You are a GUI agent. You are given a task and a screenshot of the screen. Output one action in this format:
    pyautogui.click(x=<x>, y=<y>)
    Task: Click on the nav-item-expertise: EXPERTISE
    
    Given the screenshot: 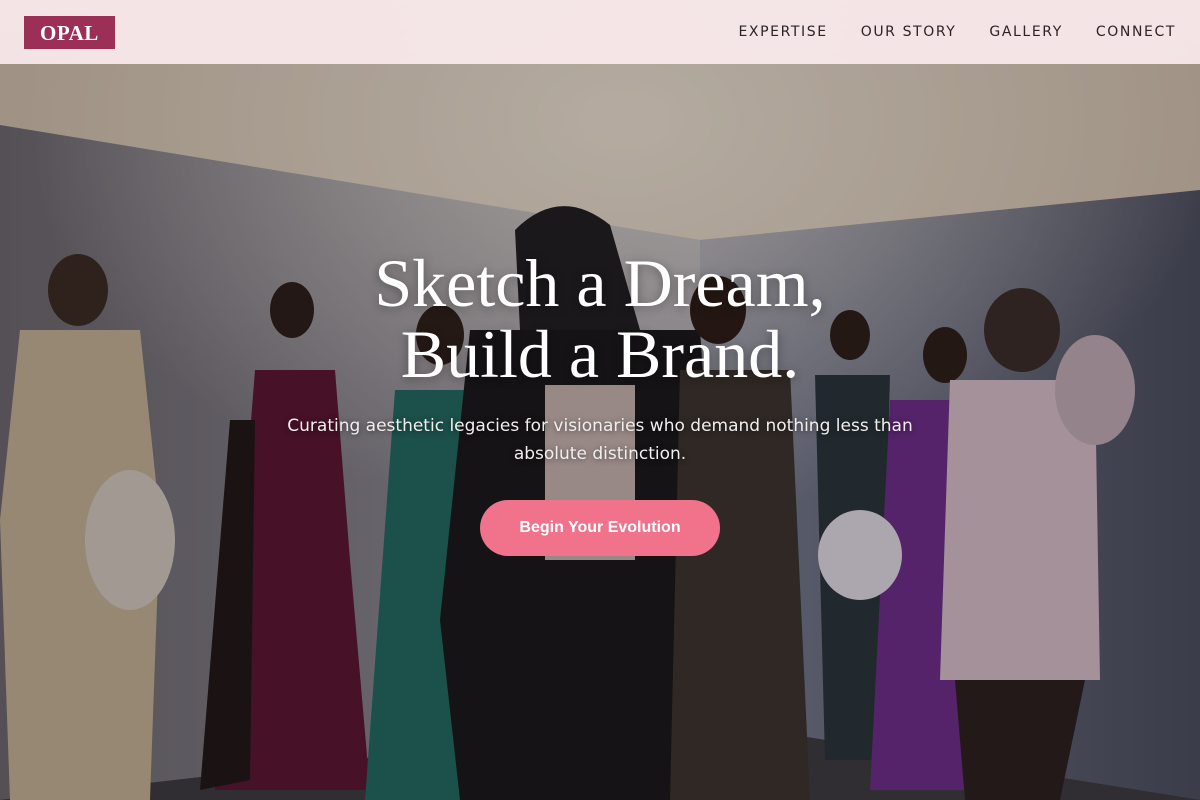 What is the action you would take?
    pyautogui.click(x=782, y=32)
    